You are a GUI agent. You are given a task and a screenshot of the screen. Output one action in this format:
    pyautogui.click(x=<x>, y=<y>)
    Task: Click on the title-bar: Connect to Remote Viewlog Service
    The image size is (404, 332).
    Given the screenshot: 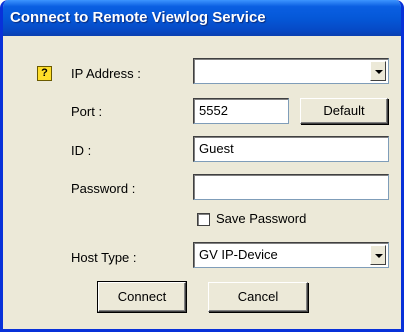 What is the action you would take?
    pyautogui.click(x=202, y=18)
    